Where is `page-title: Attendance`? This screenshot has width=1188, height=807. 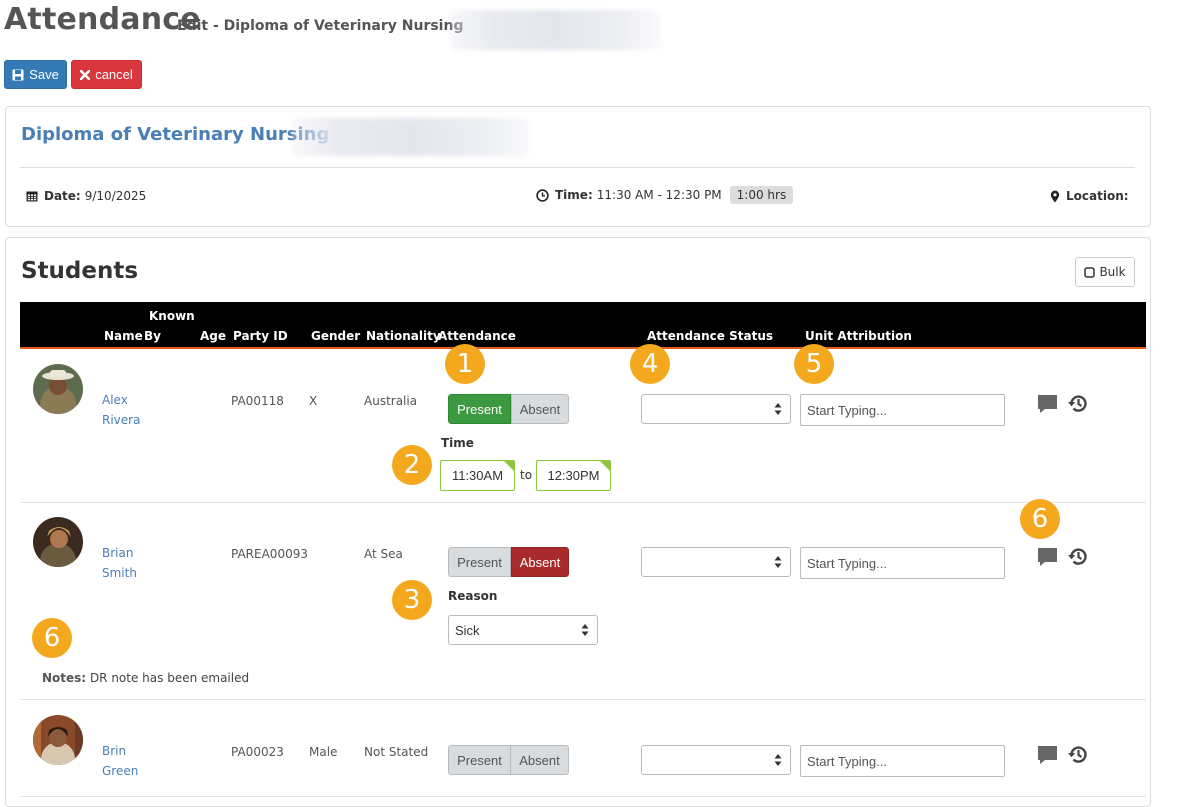
page-title: Attendance is located at coordinates (102, 19).